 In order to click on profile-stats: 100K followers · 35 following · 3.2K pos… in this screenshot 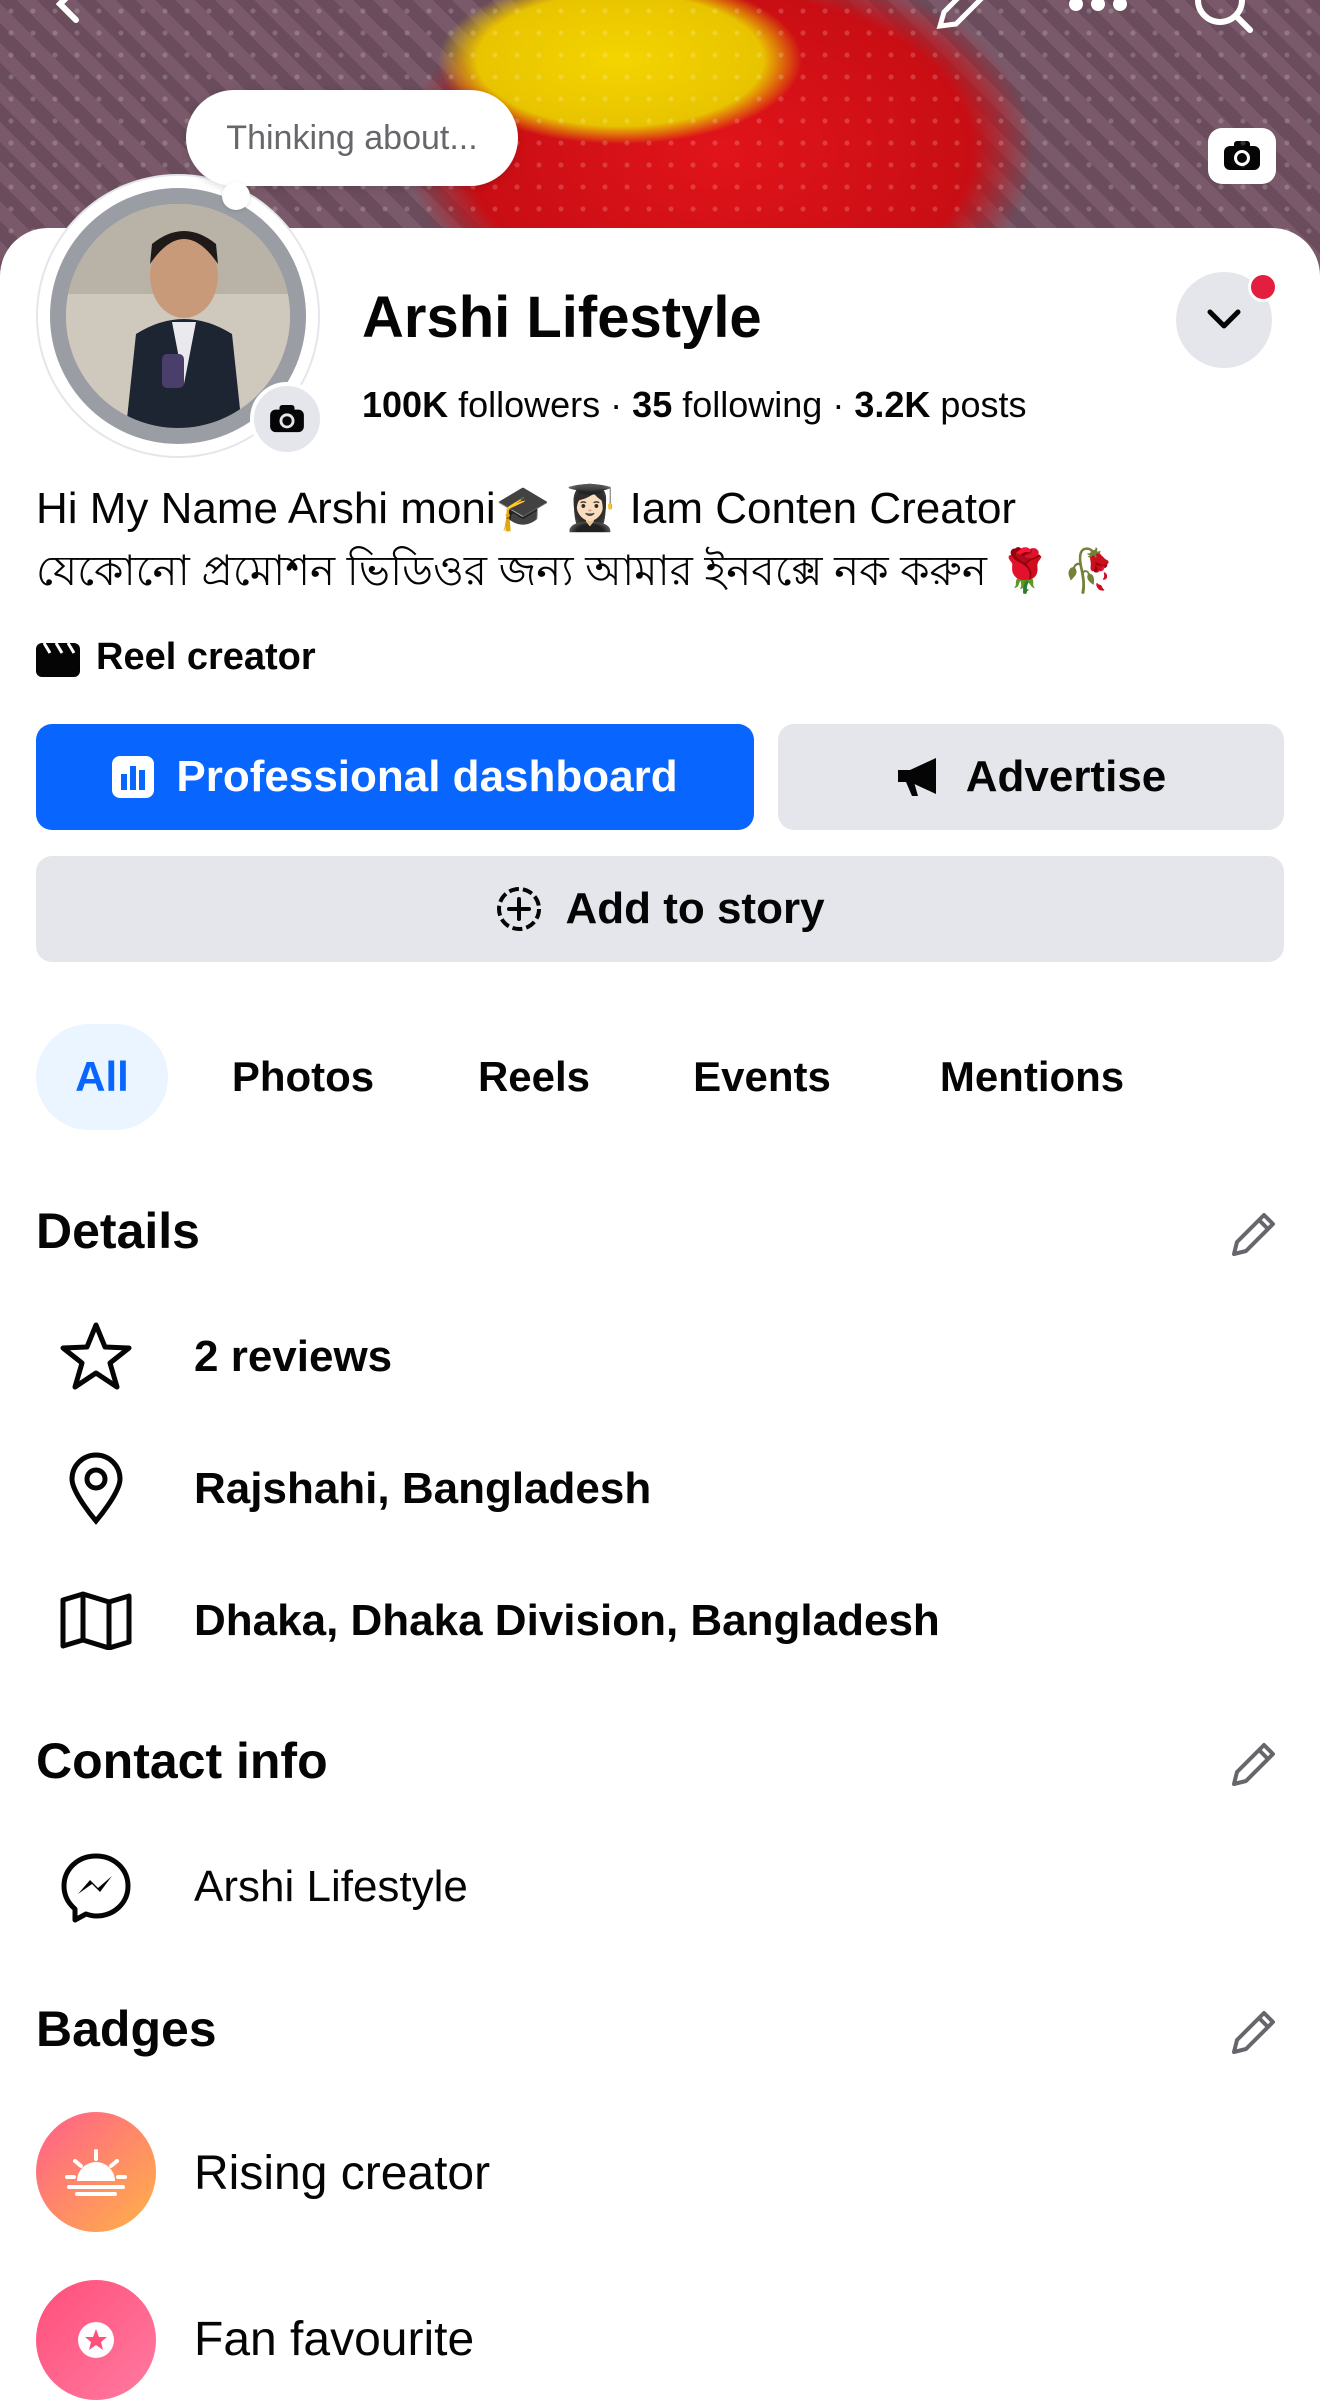, I will do `click(694, 405)`.